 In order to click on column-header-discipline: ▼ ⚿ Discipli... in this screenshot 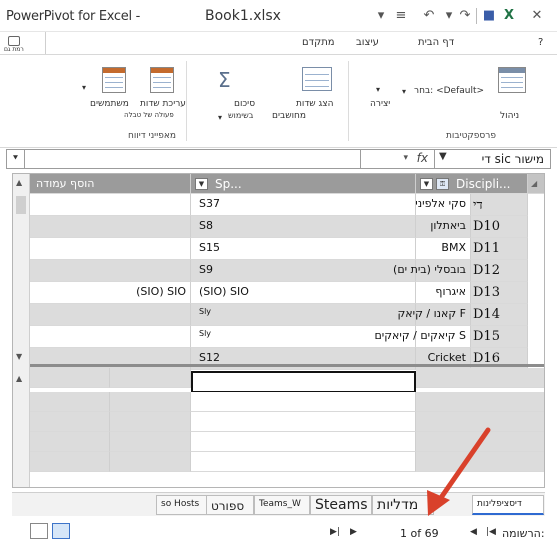, I will do `click(472, 184)`.